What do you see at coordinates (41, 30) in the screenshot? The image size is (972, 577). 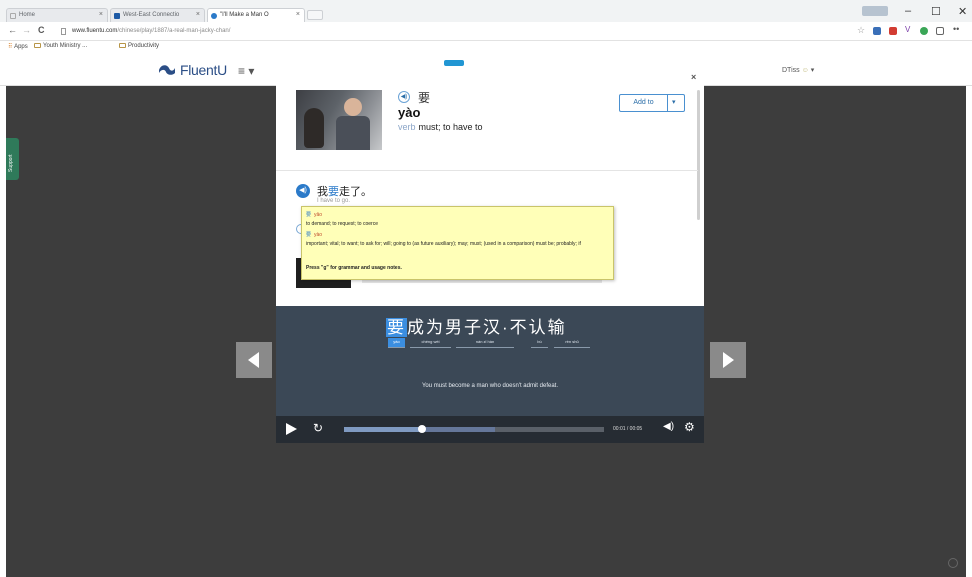 I see `reload-button: C` at bounding box center [41, 30].